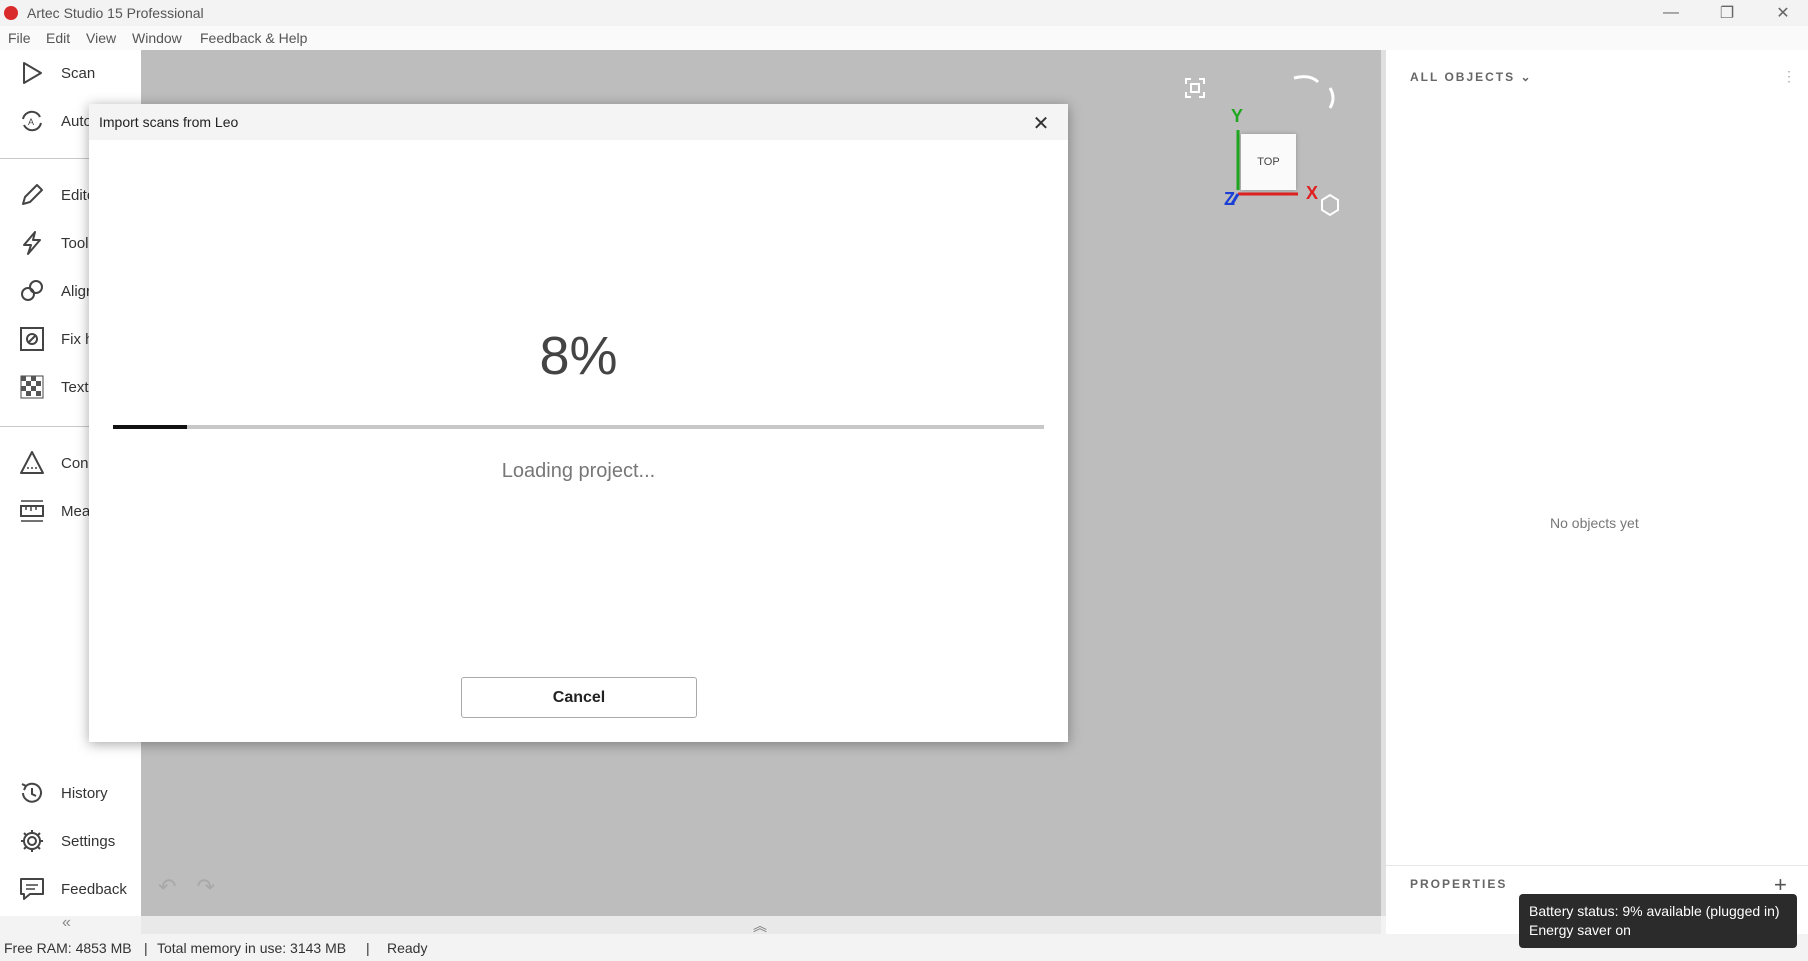 The image size is (1808, 961). What do you see at coordinates (76, 511) in the screenshot?
I see `sidebar-item-label: Mea` at bounding box center [76, 511].